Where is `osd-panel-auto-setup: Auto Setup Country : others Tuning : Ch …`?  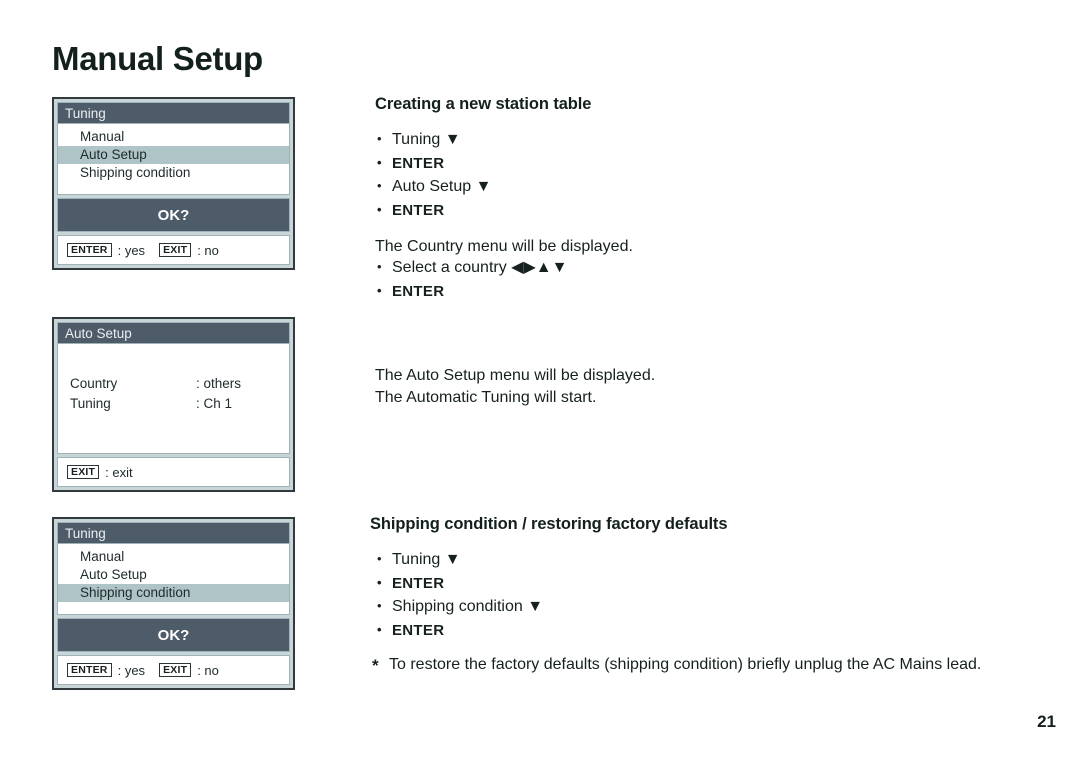 osd-panel-auto-setup: Auto Setup Country : others Tuning : Ch … is located at coordinates (173, 404).